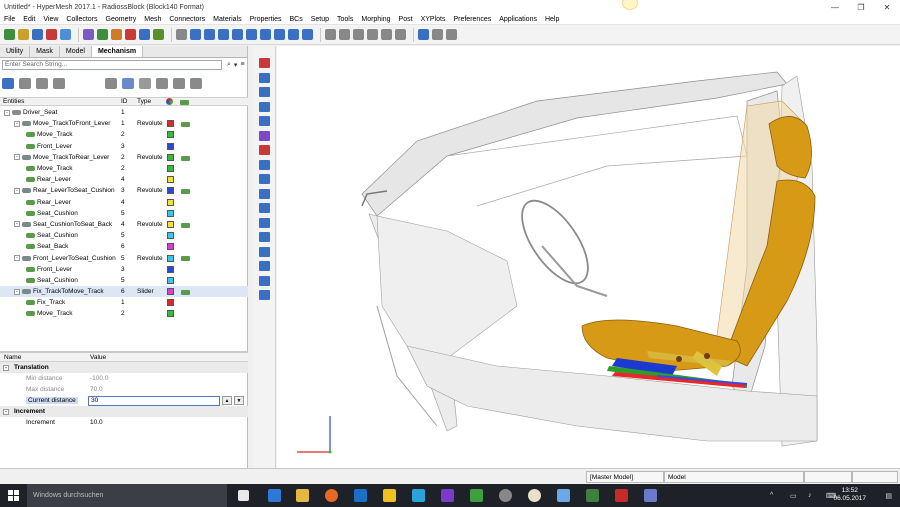  I want to click on show-icon, so click(196, 83).